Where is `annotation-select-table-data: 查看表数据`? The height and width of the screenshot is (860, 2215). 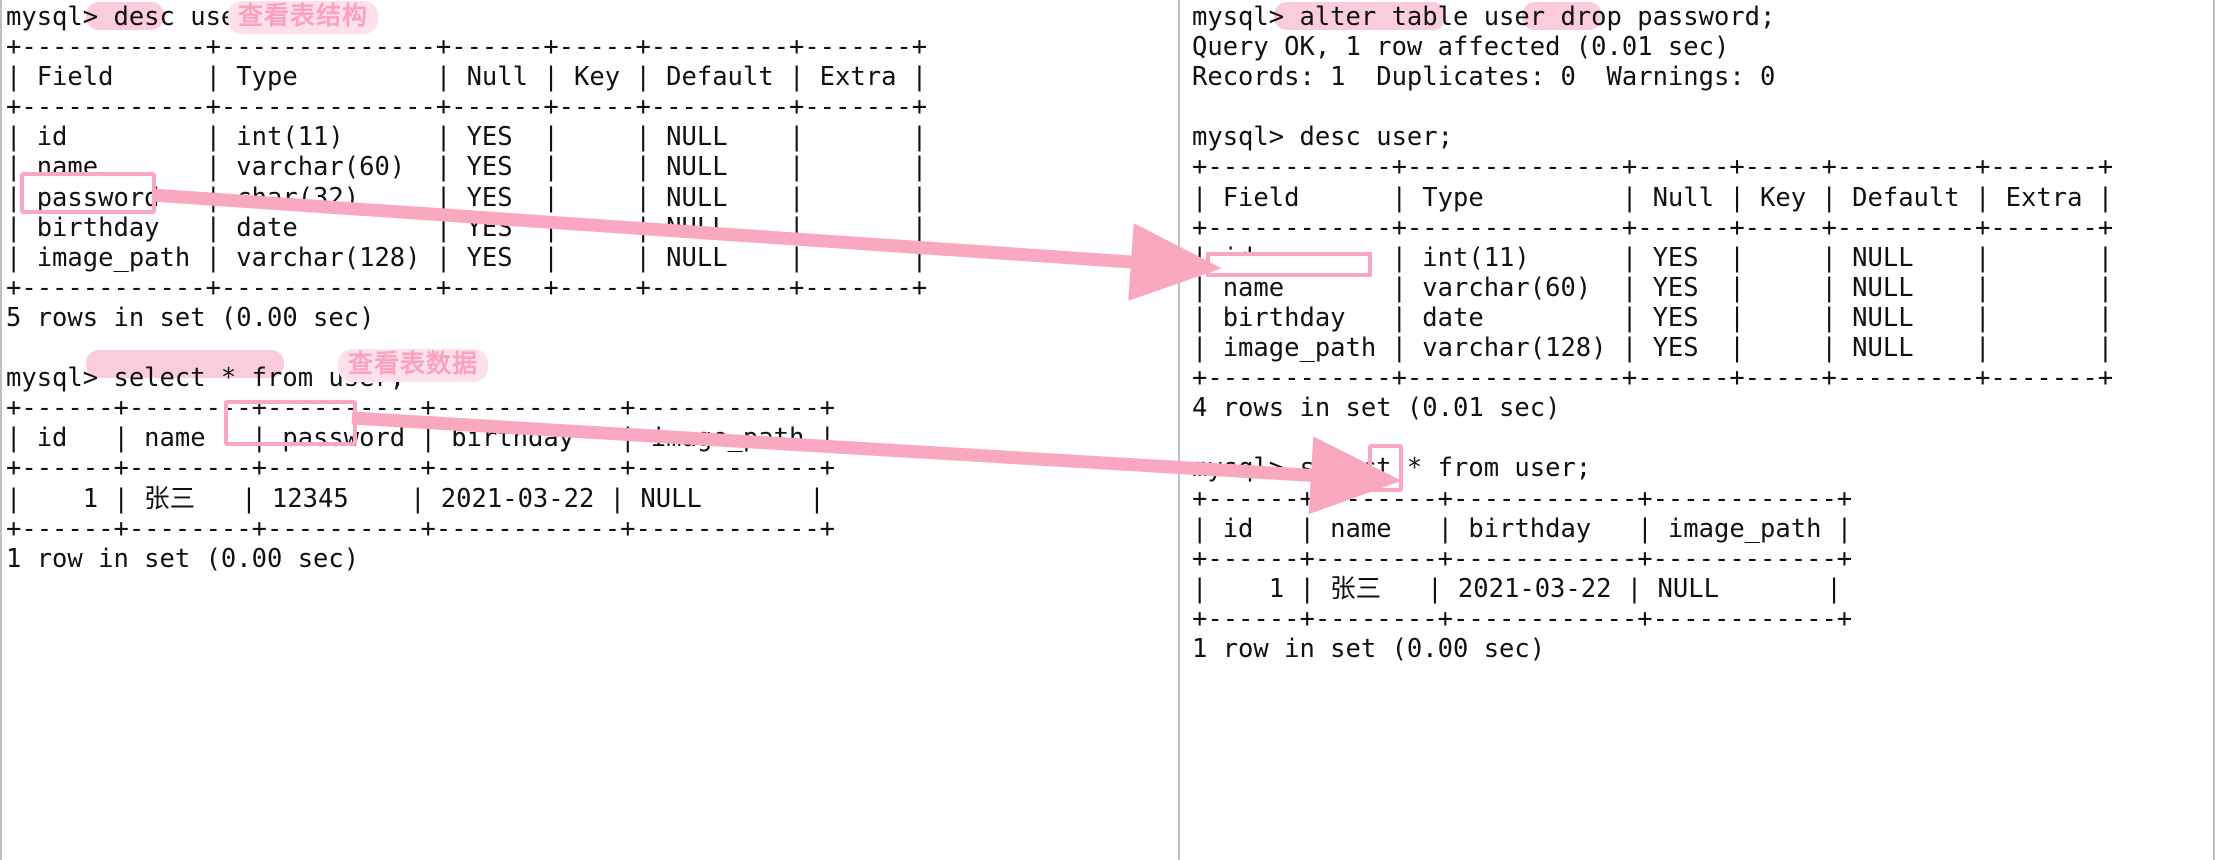
annotation-select-table-data: 查看表数据 is located at coordinates (413, 365).